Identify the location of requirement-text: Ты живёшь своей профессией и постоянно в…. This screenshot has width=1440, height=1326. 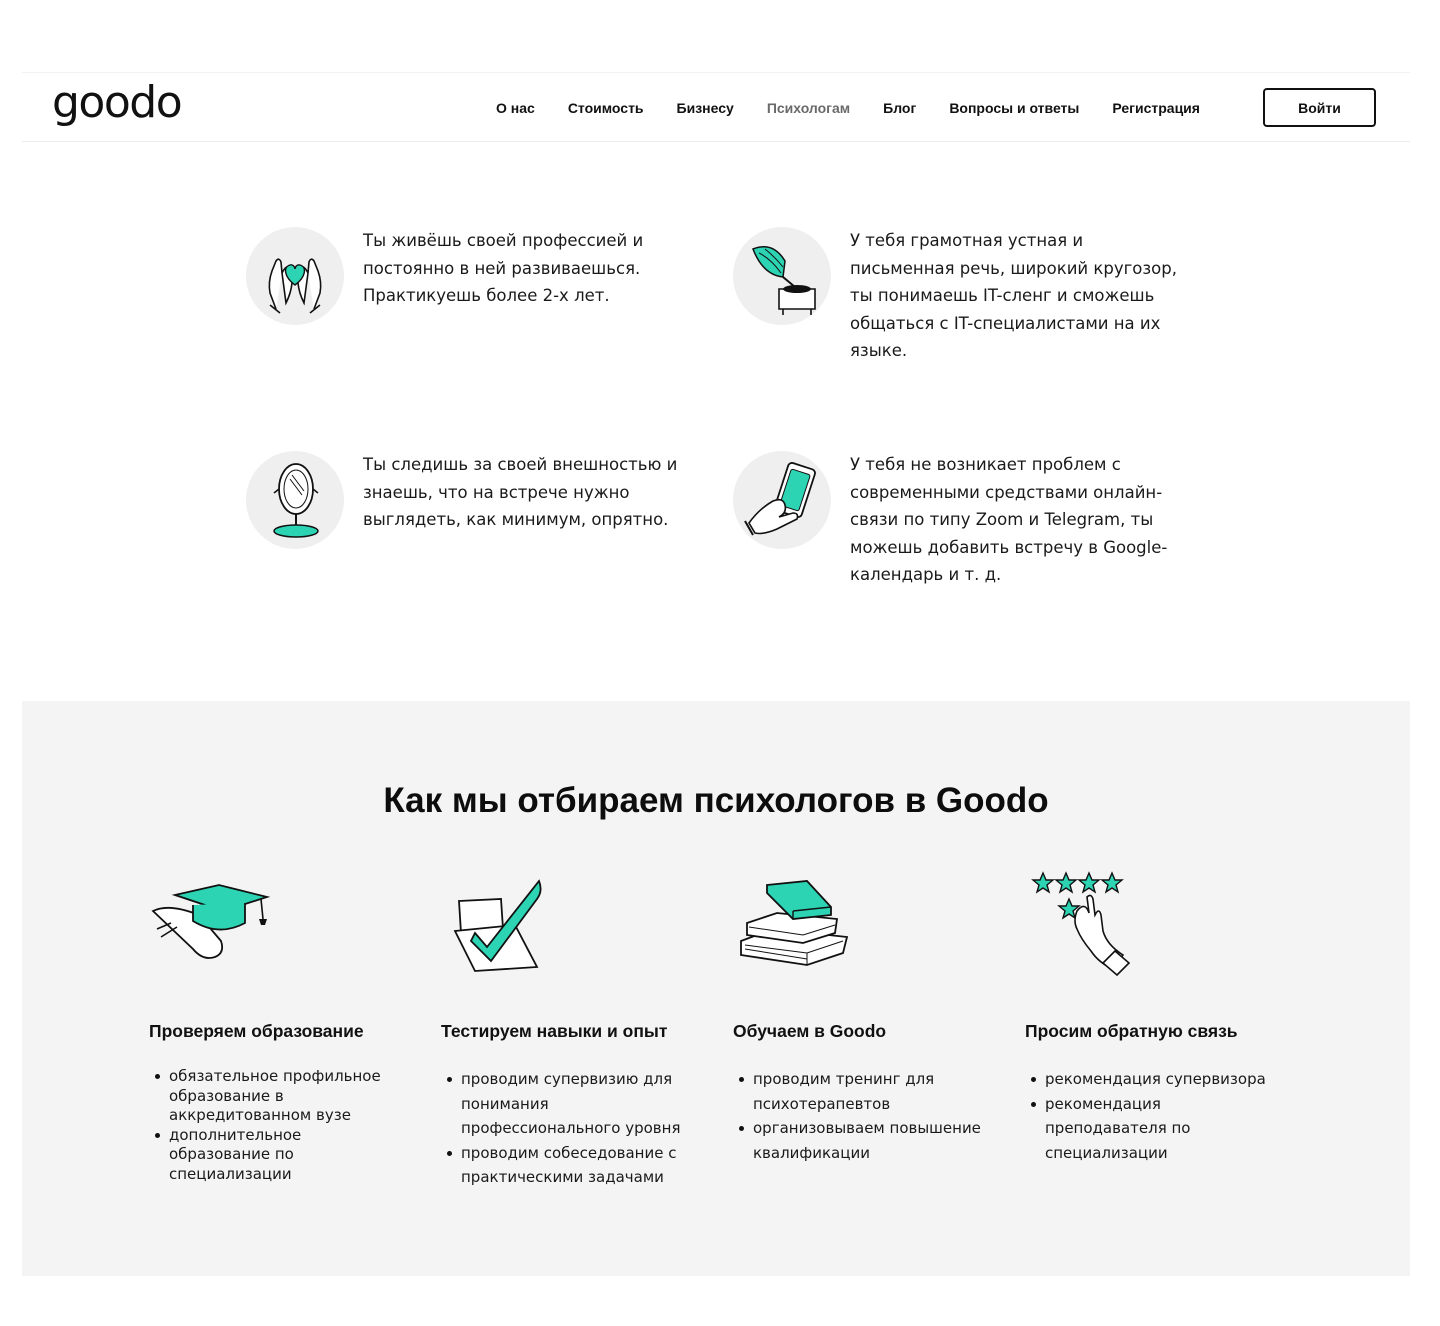
(503, 268).